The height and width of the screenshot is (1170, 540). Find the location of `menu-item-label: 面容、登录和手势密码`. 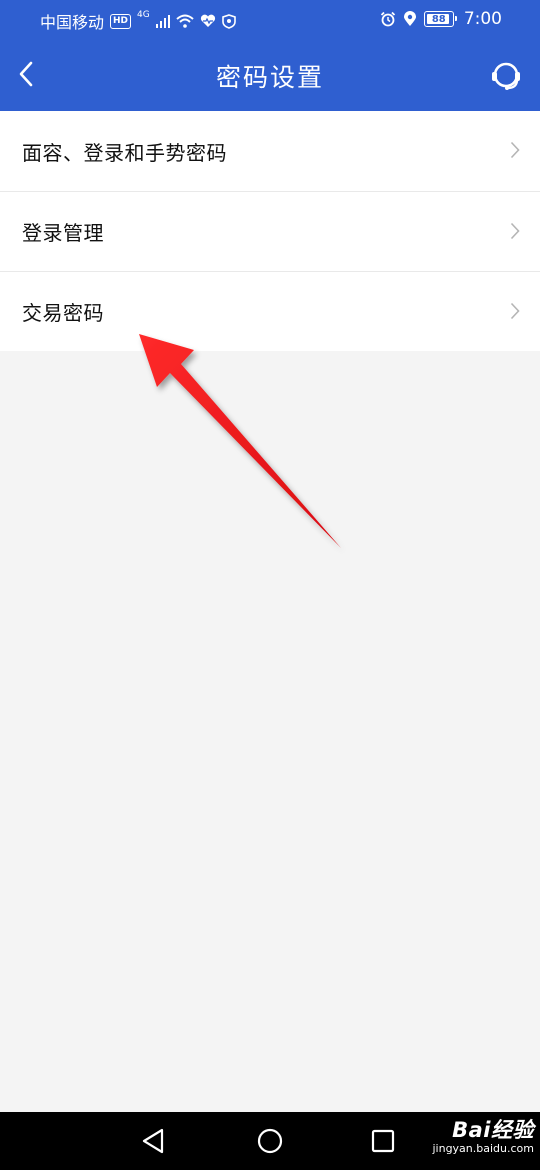

menu-item-label: 面容、登录和手势密码 is located at coordinates (124, 152).